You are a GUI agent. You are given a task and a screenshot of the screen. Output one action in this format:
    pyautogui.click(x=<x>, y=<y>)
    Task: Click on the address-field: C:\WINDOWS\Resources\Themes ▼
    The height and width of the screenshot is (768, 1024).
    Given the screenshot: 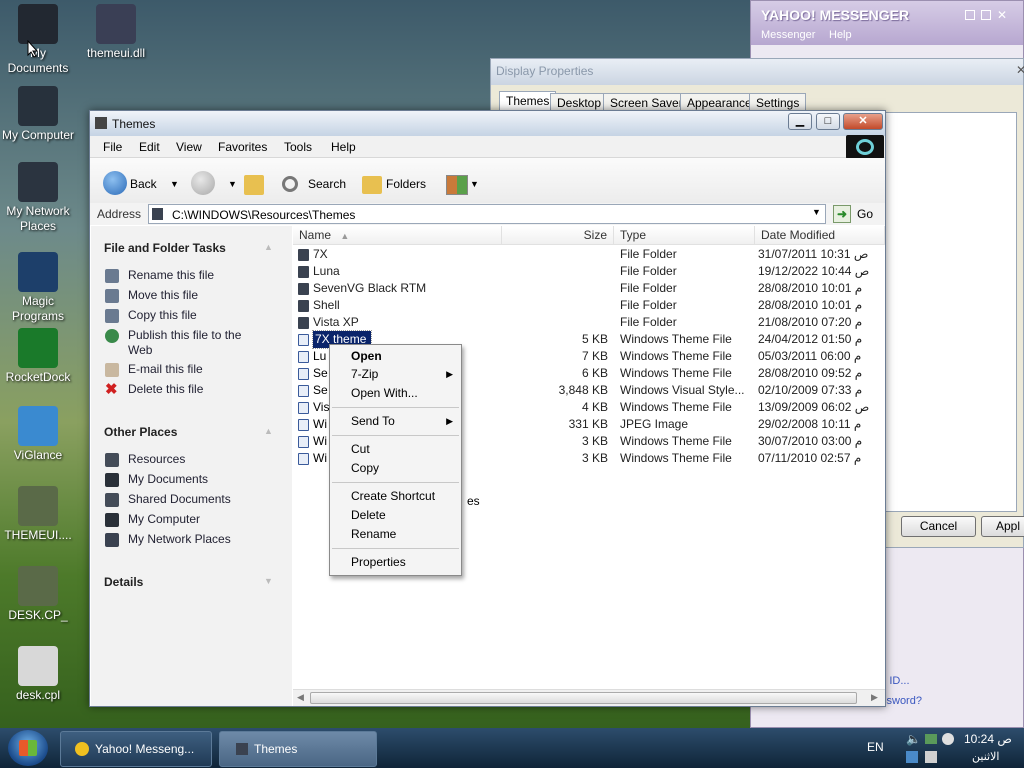 What is the action you would take?
    pyautogui.click(x=487, y=214)
    